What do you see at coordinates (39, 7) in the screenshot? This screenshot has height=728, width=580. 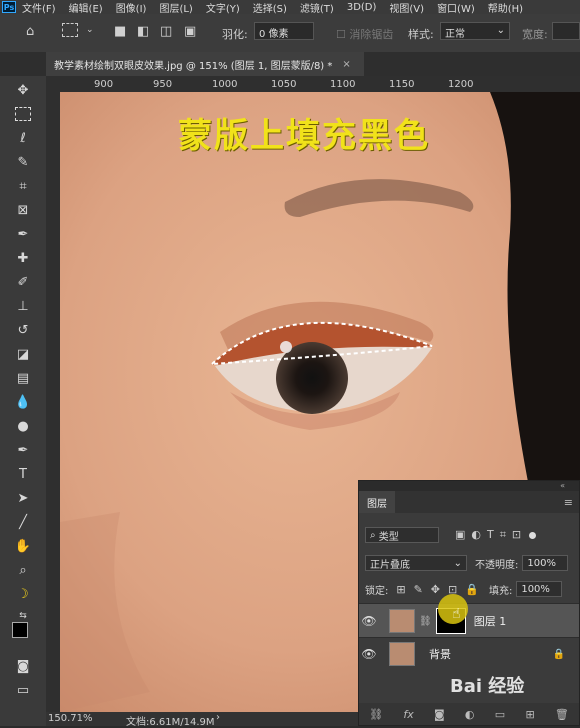 I see `menu-item-0: 文件(F)` at bounding box center [39, 7].